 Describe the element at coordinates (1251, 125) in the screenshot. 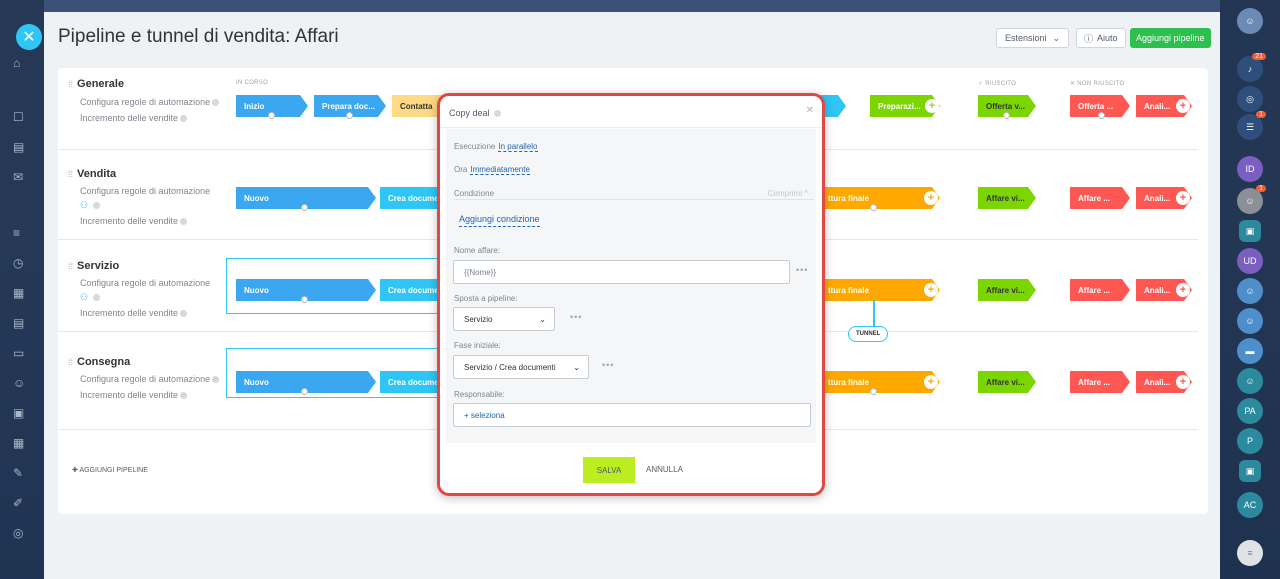

I see `messages-icon: ☰ 1` at that location.